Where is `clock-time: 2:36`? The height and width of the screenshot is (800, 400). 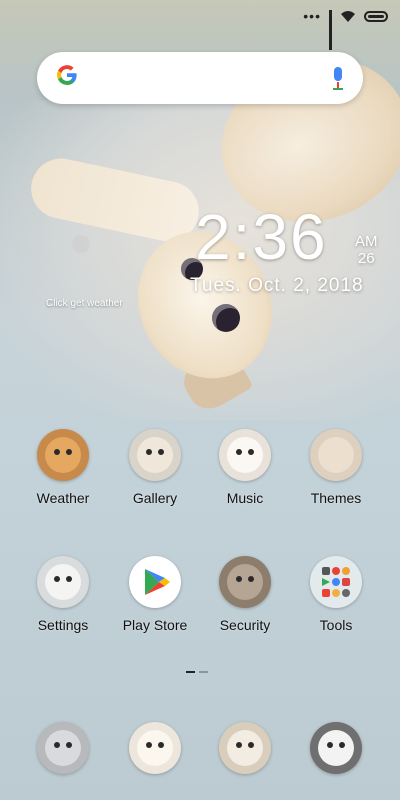
clock-time: 2:36 is located at coordinates (261, 237).